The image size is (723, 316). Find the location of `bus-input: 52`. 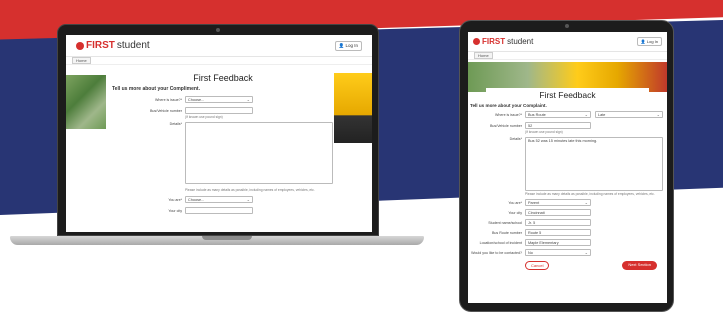

bus-input: 52 is located at coordinates (558, 125).